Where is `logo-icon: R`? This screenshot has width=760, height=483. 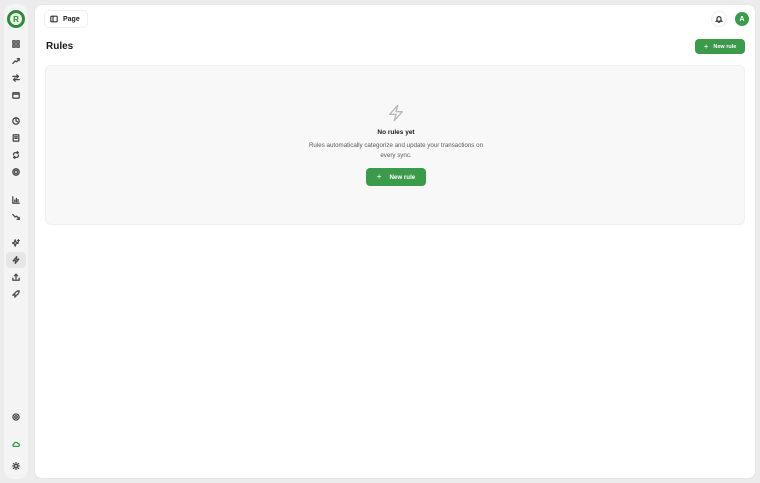
logo-icon: R is located at coordinates (16, 19).